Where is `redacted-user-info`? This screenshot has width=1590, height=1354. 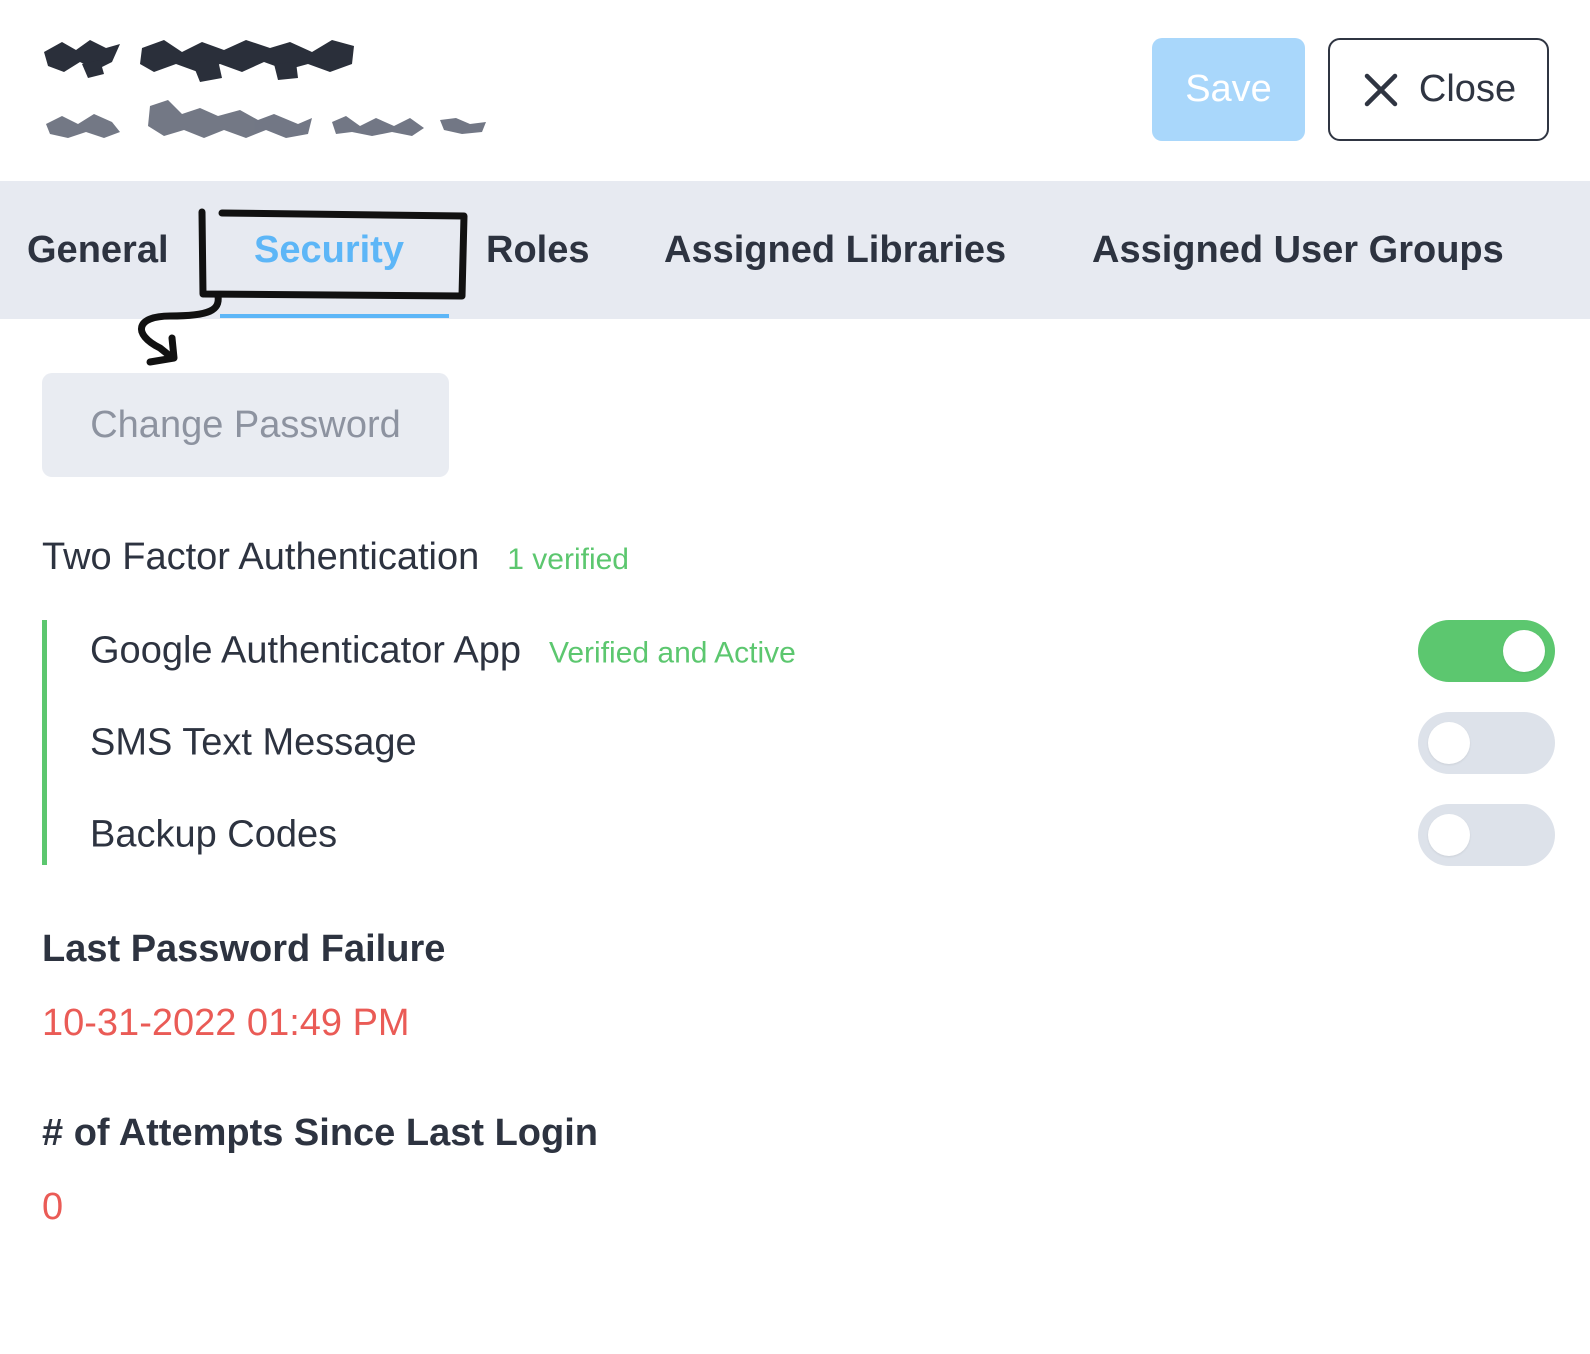 redacted-user-info is located at coordinates (265, 89).